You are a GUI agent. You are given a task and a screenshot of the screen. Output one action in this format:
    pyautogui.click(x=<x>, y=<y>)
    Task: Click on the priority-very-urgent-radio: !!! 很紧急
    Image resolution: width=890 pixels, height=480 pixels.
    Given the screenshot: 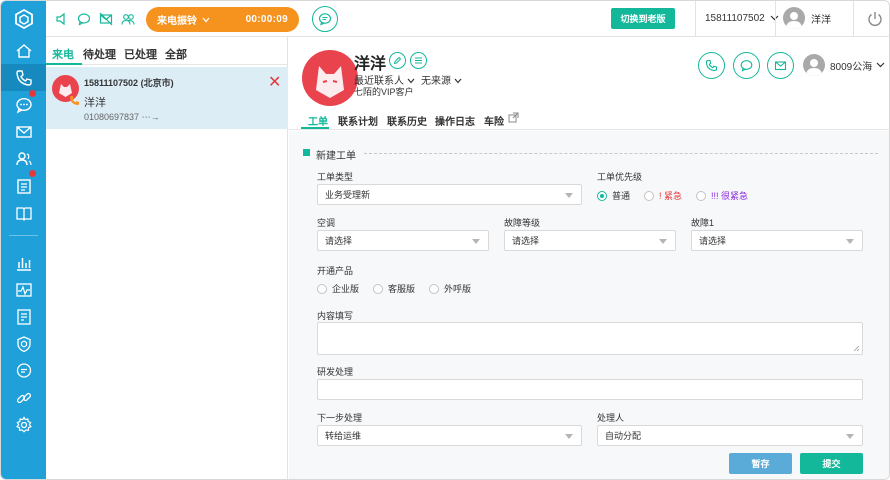 What is the action you would take?
    pyautogui.click(x=722, y=195)
    